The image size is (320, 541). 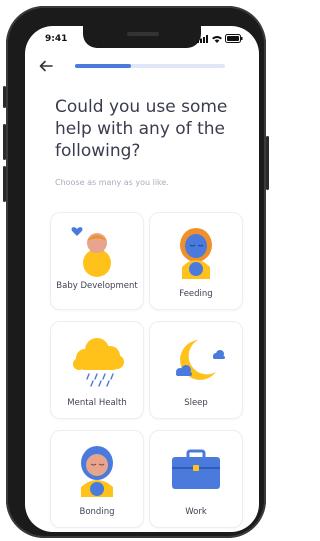 What do you see at coordinates (4, 184) in the screenshot?
I see `volume-down-button` at bounding box center [4, 184].